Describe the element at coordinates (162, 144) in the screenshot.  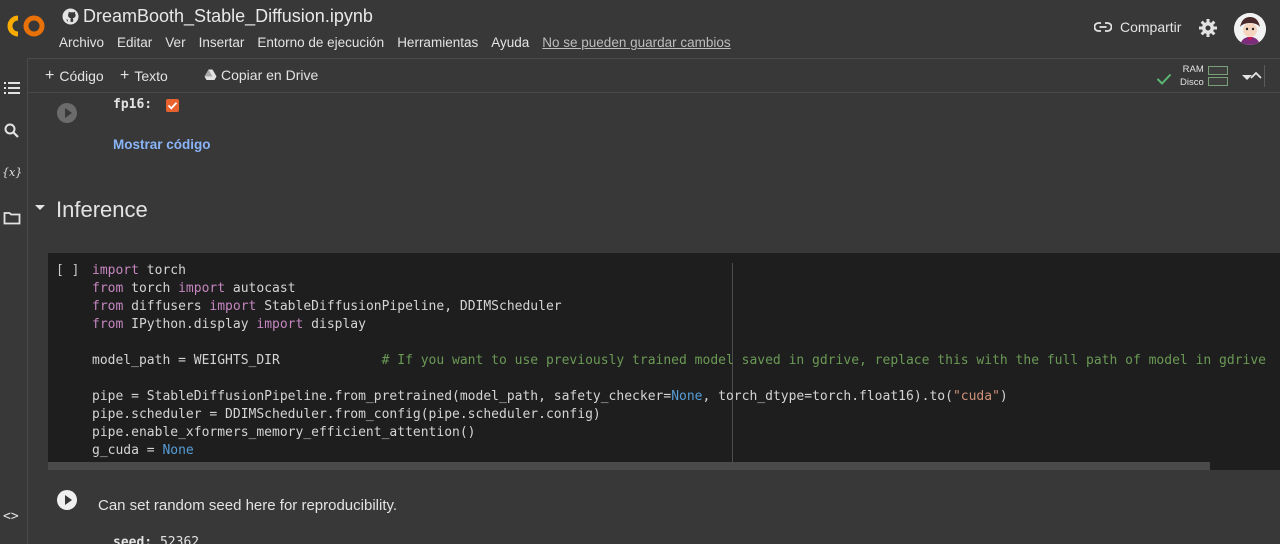
I see `show-code-link: Mostrar código` at that location.